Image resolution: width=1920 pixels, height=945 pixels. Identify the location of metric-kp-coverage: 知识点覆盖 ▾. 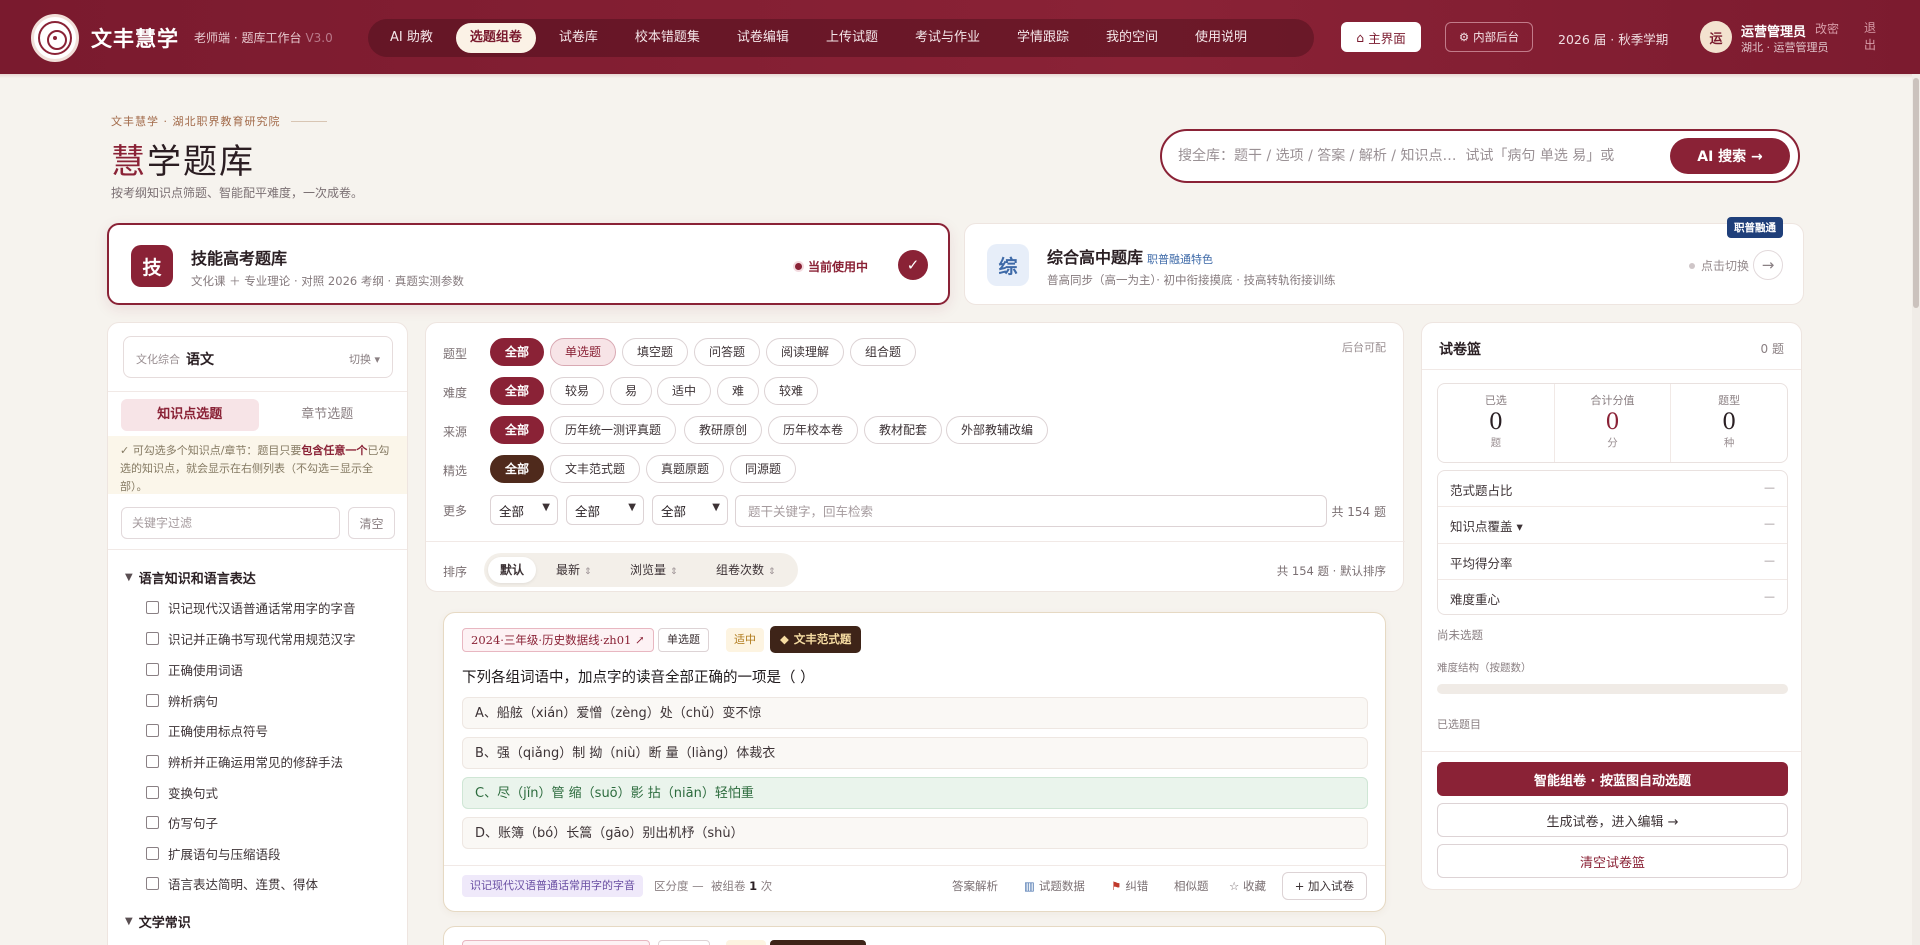
(1486, 525).